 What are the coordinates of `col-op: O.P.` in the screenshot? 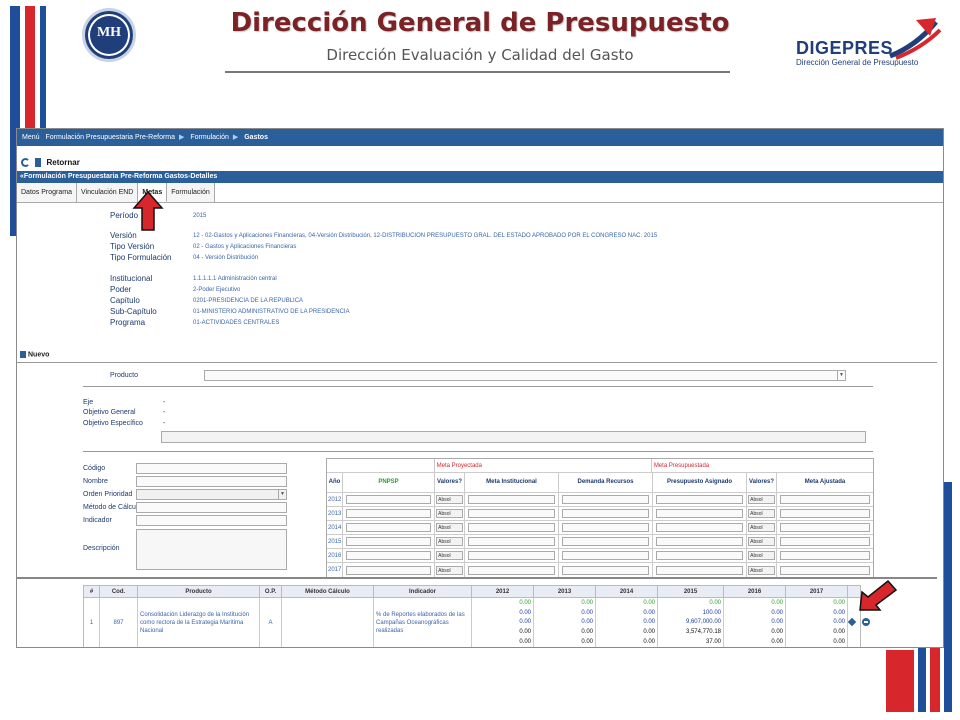 It's located at (271, 591).